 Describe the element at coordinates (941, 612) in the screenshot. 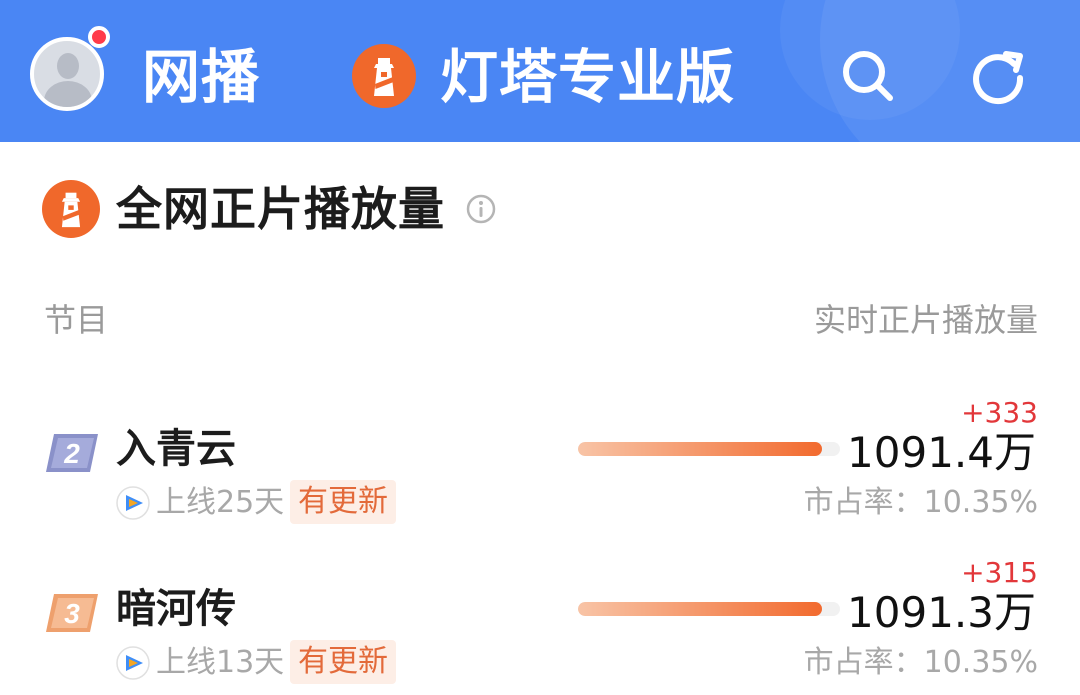

I see `realtime-views: 1091.3万` at that location.